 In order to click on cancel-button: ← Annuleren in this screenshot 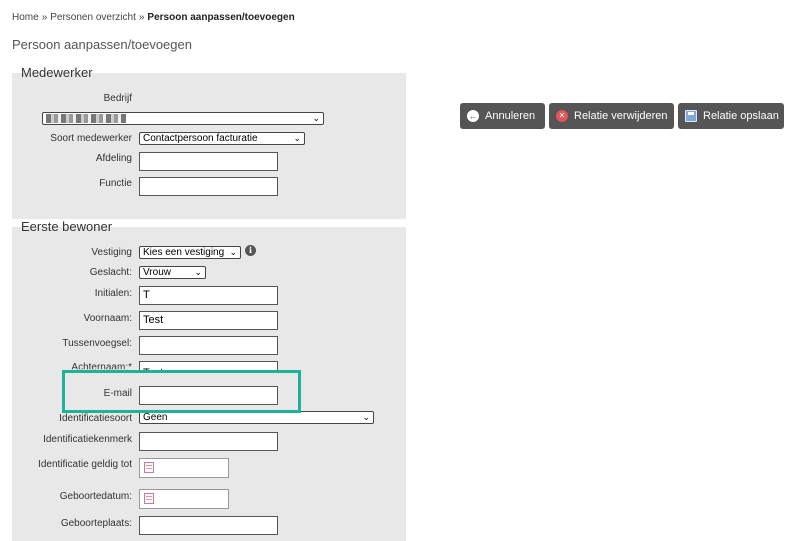, I will do `click(502, 116)`.